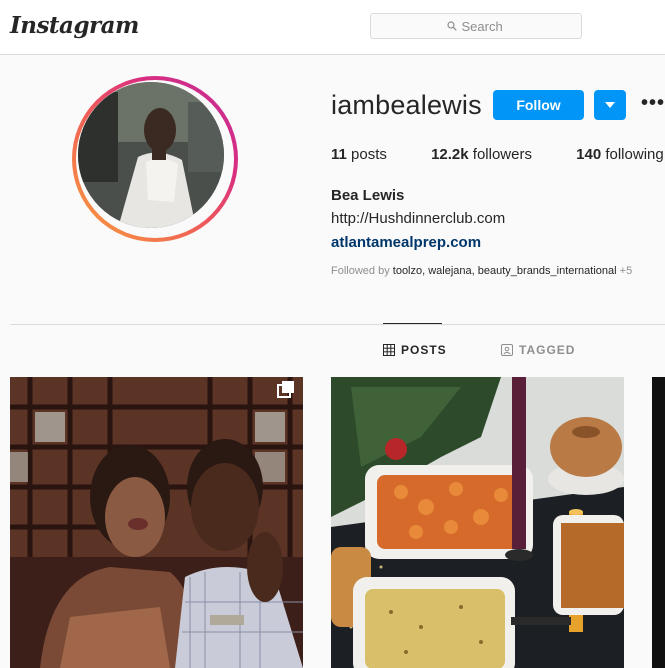 This screenshot has width=665, height=668. Describe the element at coordinates (538, 105) in the screenshot. I see `follow-button: Follow` at that location.